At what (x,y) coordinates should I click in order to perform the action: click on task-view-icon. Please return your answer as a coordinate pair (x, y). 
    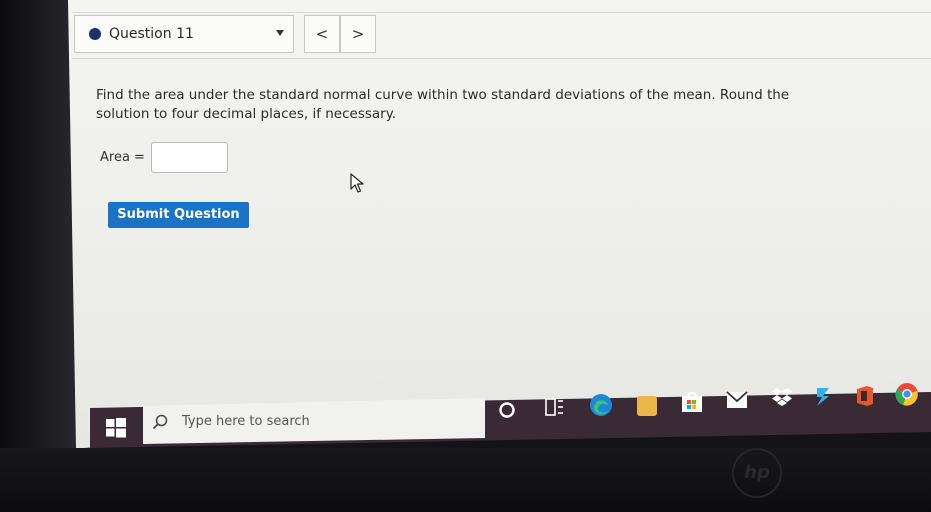
    Looking at the image, I should click on (554, 407).